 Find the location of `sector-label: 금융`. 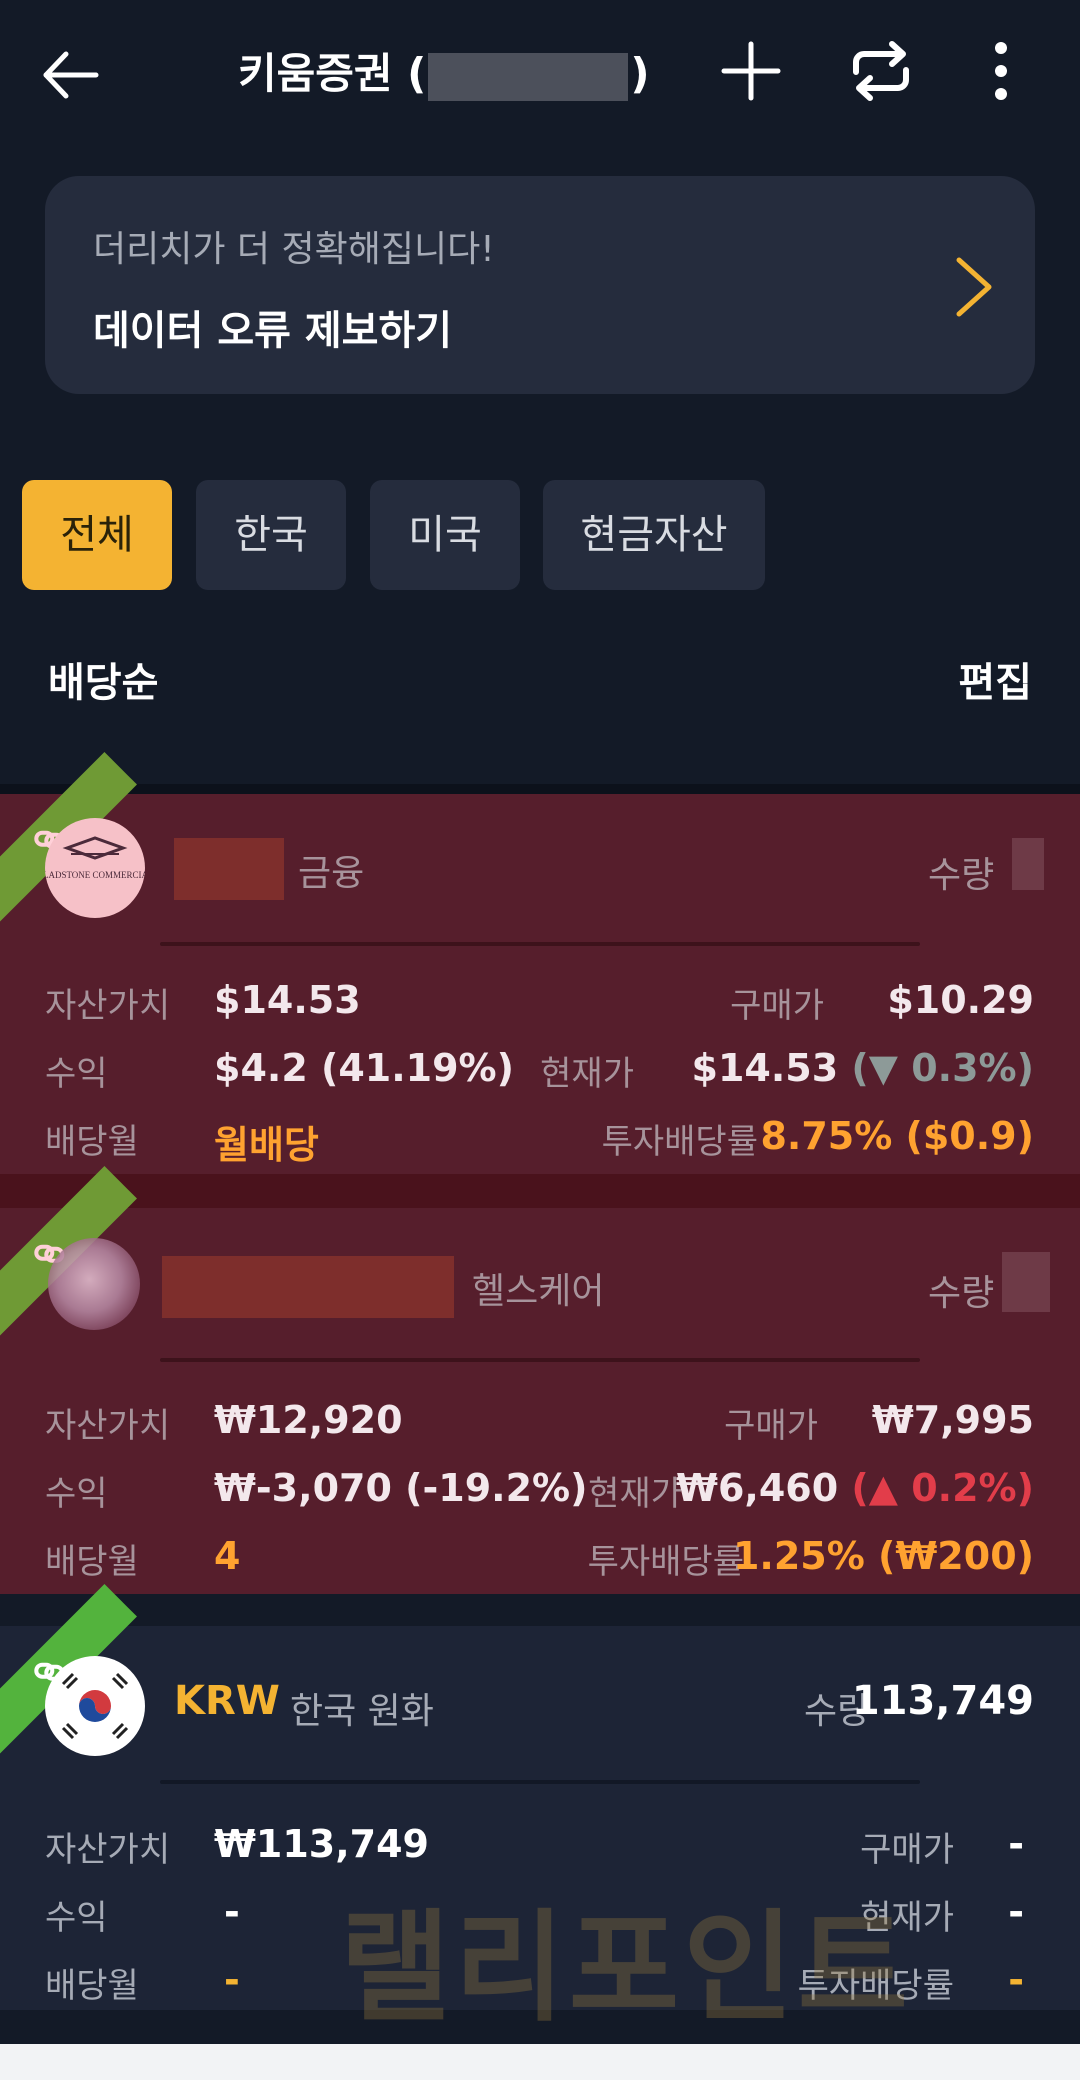

sector-label: 금융 is located at coordinates (331, 873).